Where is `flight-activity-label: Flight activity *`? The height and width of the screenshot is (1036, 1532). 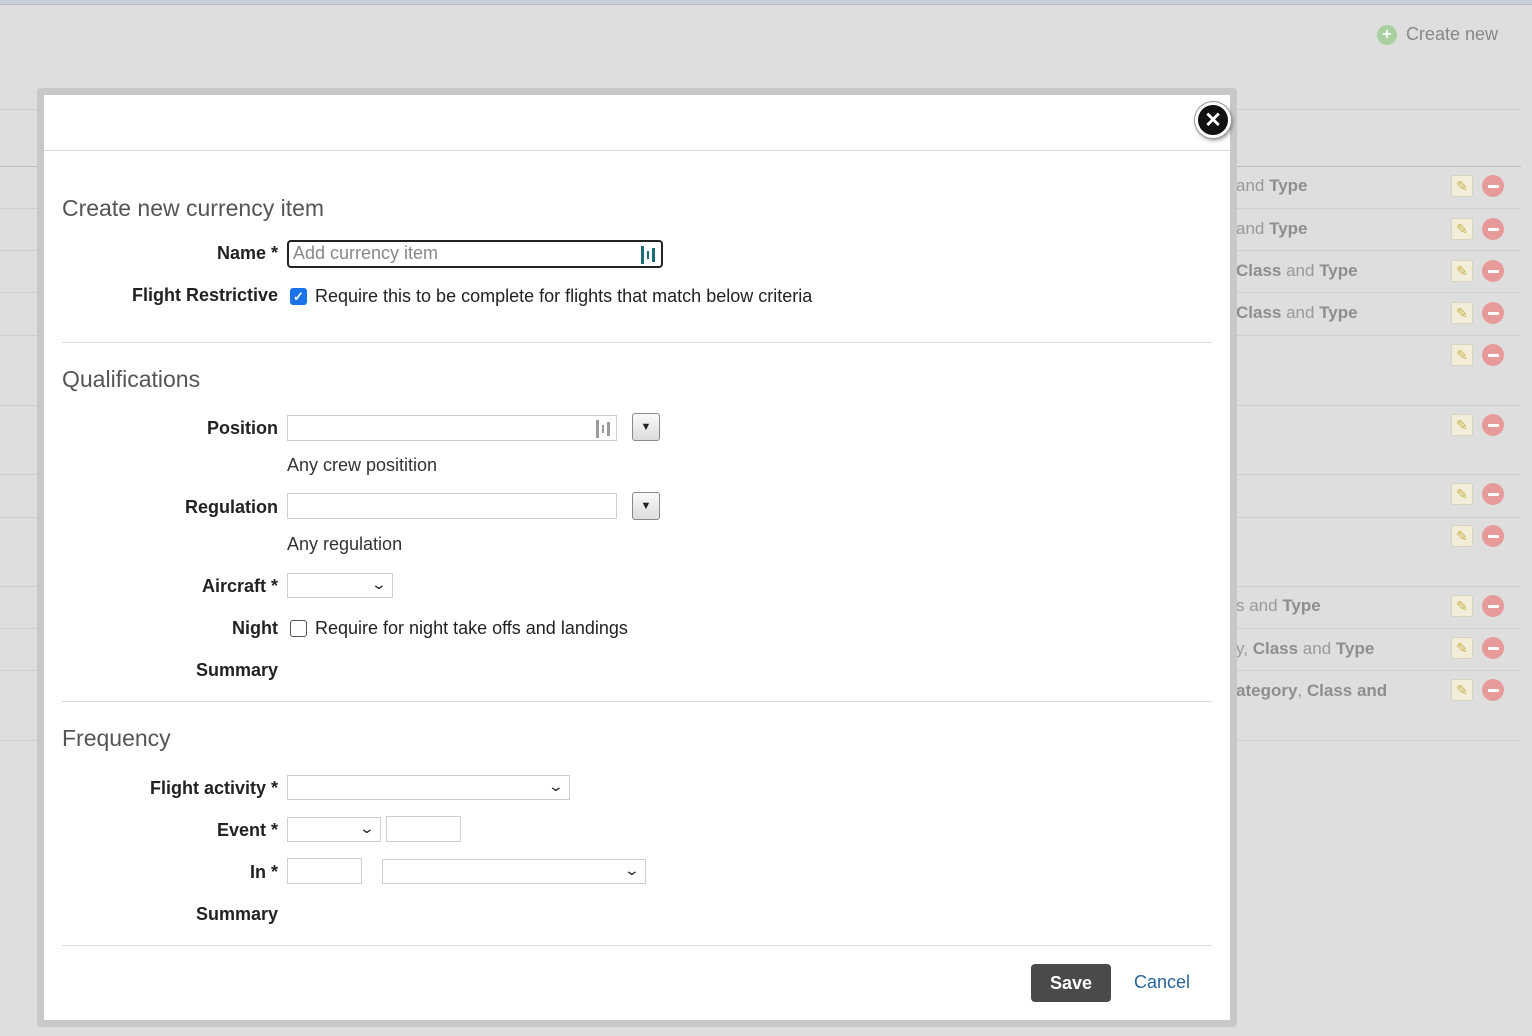
flight-activity-label: Flight activity * is located at coordinates (213, 788).